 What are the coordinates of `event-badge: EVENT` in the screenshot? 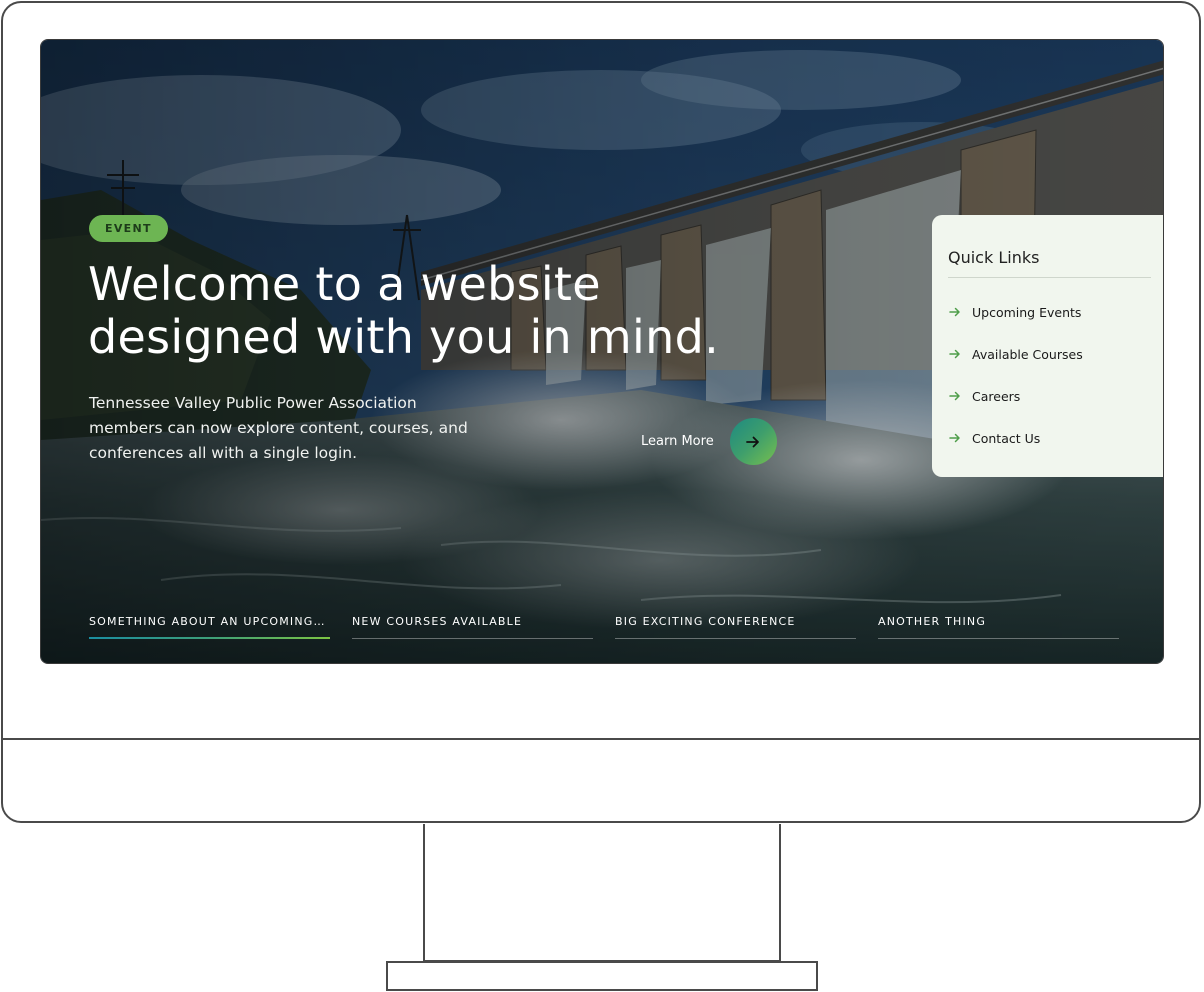 It's located at (128, 228).